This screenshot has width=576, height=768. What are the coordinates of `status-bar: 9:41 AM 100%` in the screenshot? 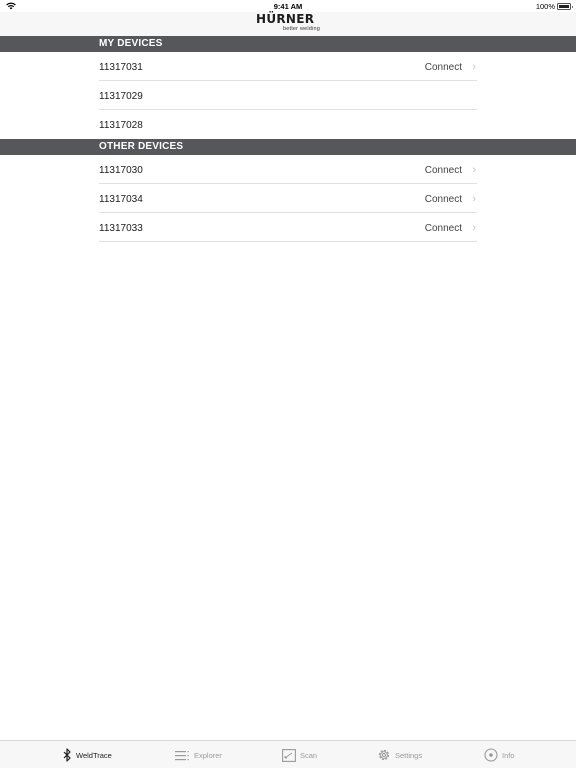 It's located at (288, 6).